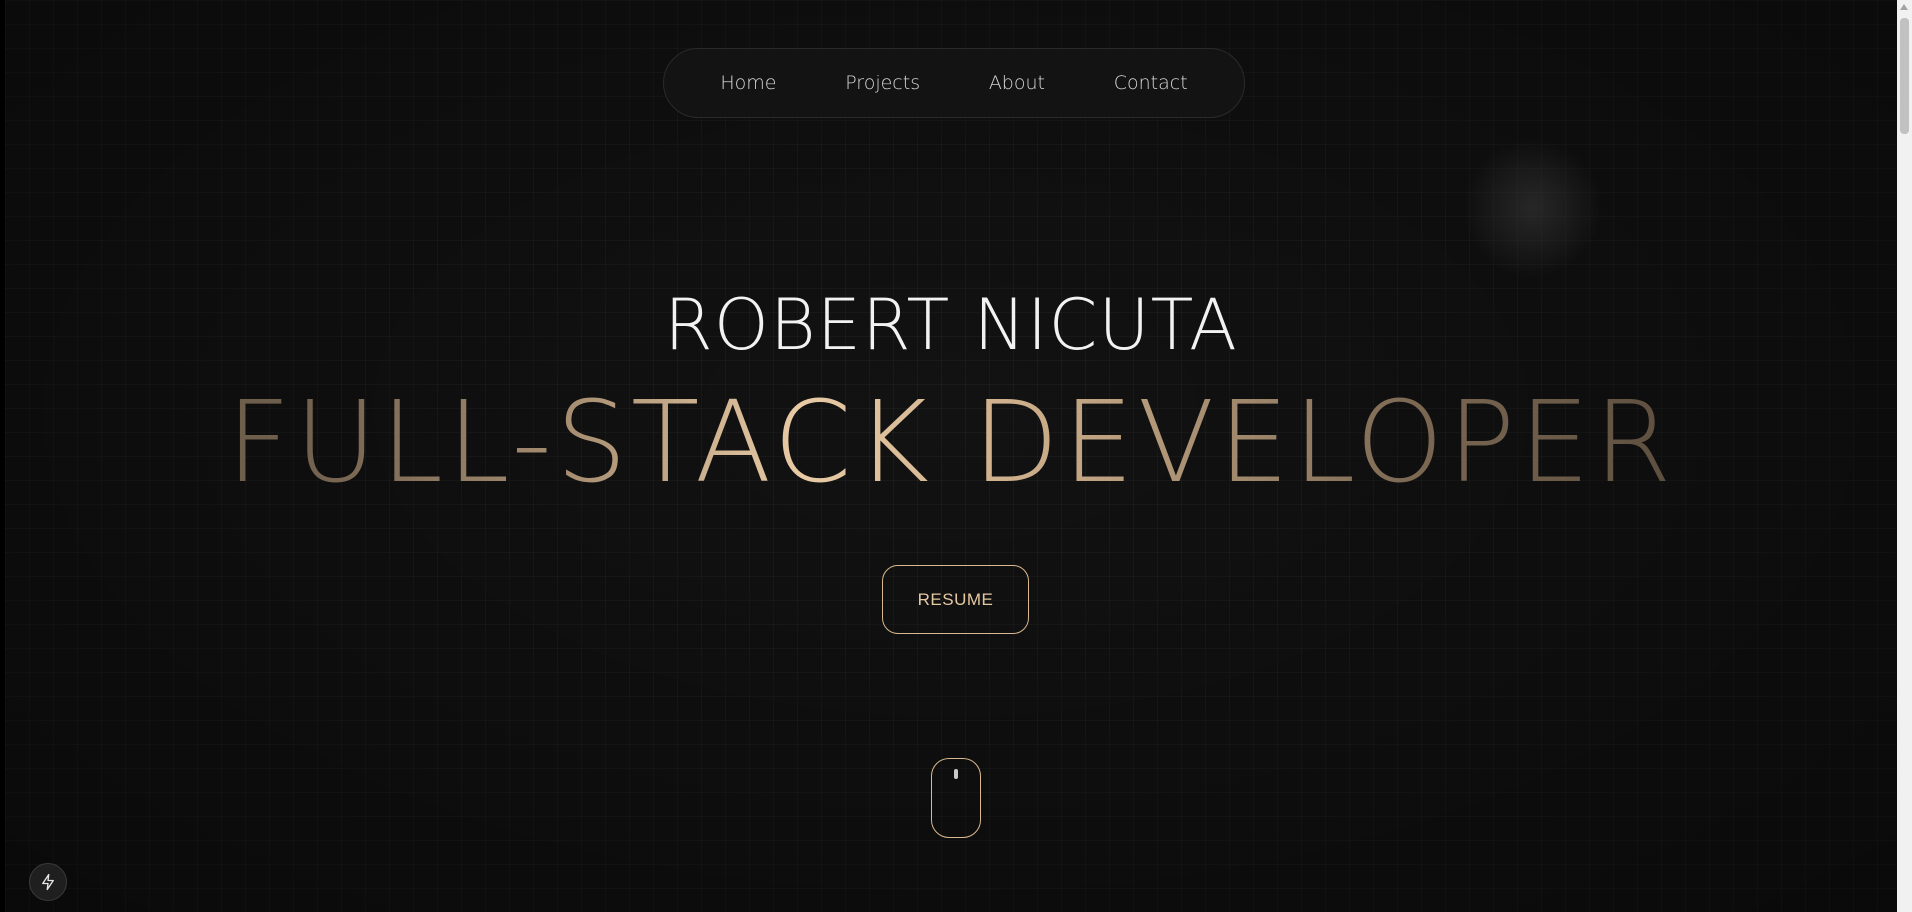 This screenshot has height=912, width=1912. I want to click on scrollbar-thumb, so click(1904, 76).